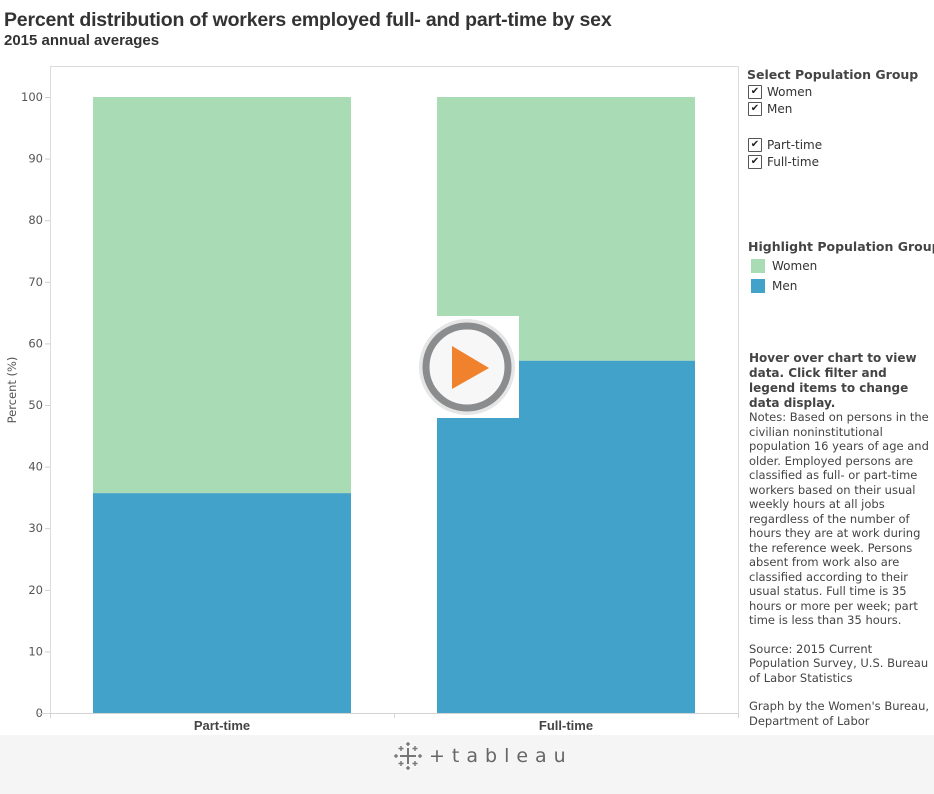  I want to click on x-tick-label: Full-time, so click(566, 725).